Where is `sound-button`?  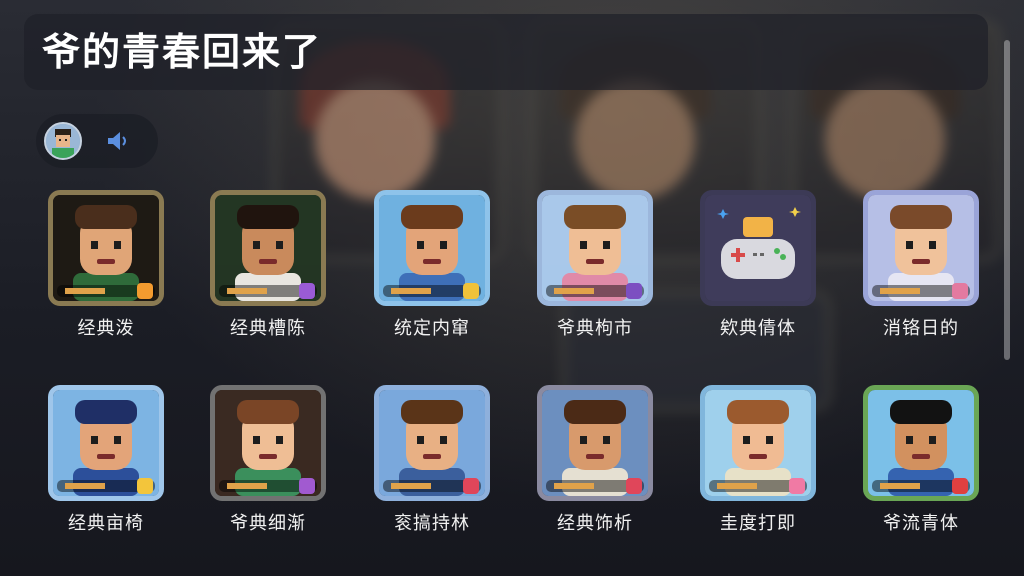 sound-button is located at coordinates (117, 141).